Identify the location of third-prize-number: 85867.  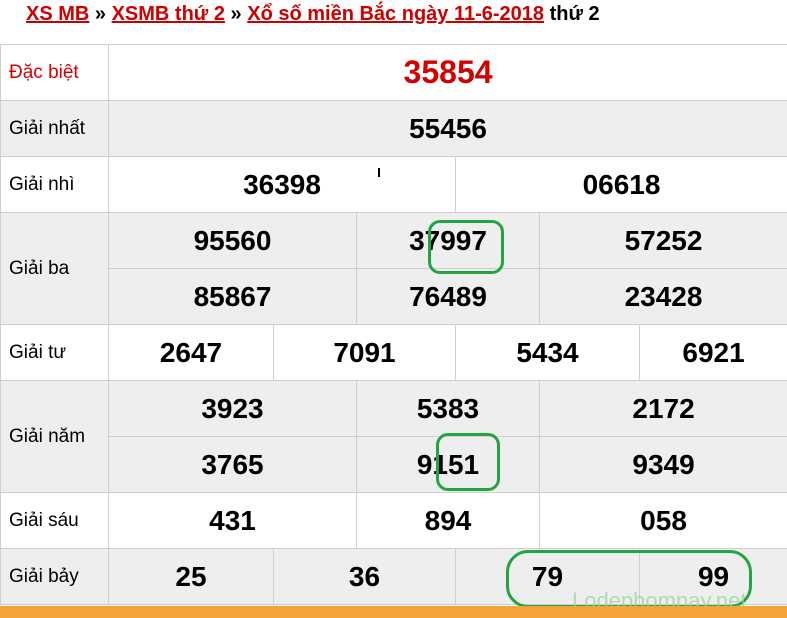
(232, 296).